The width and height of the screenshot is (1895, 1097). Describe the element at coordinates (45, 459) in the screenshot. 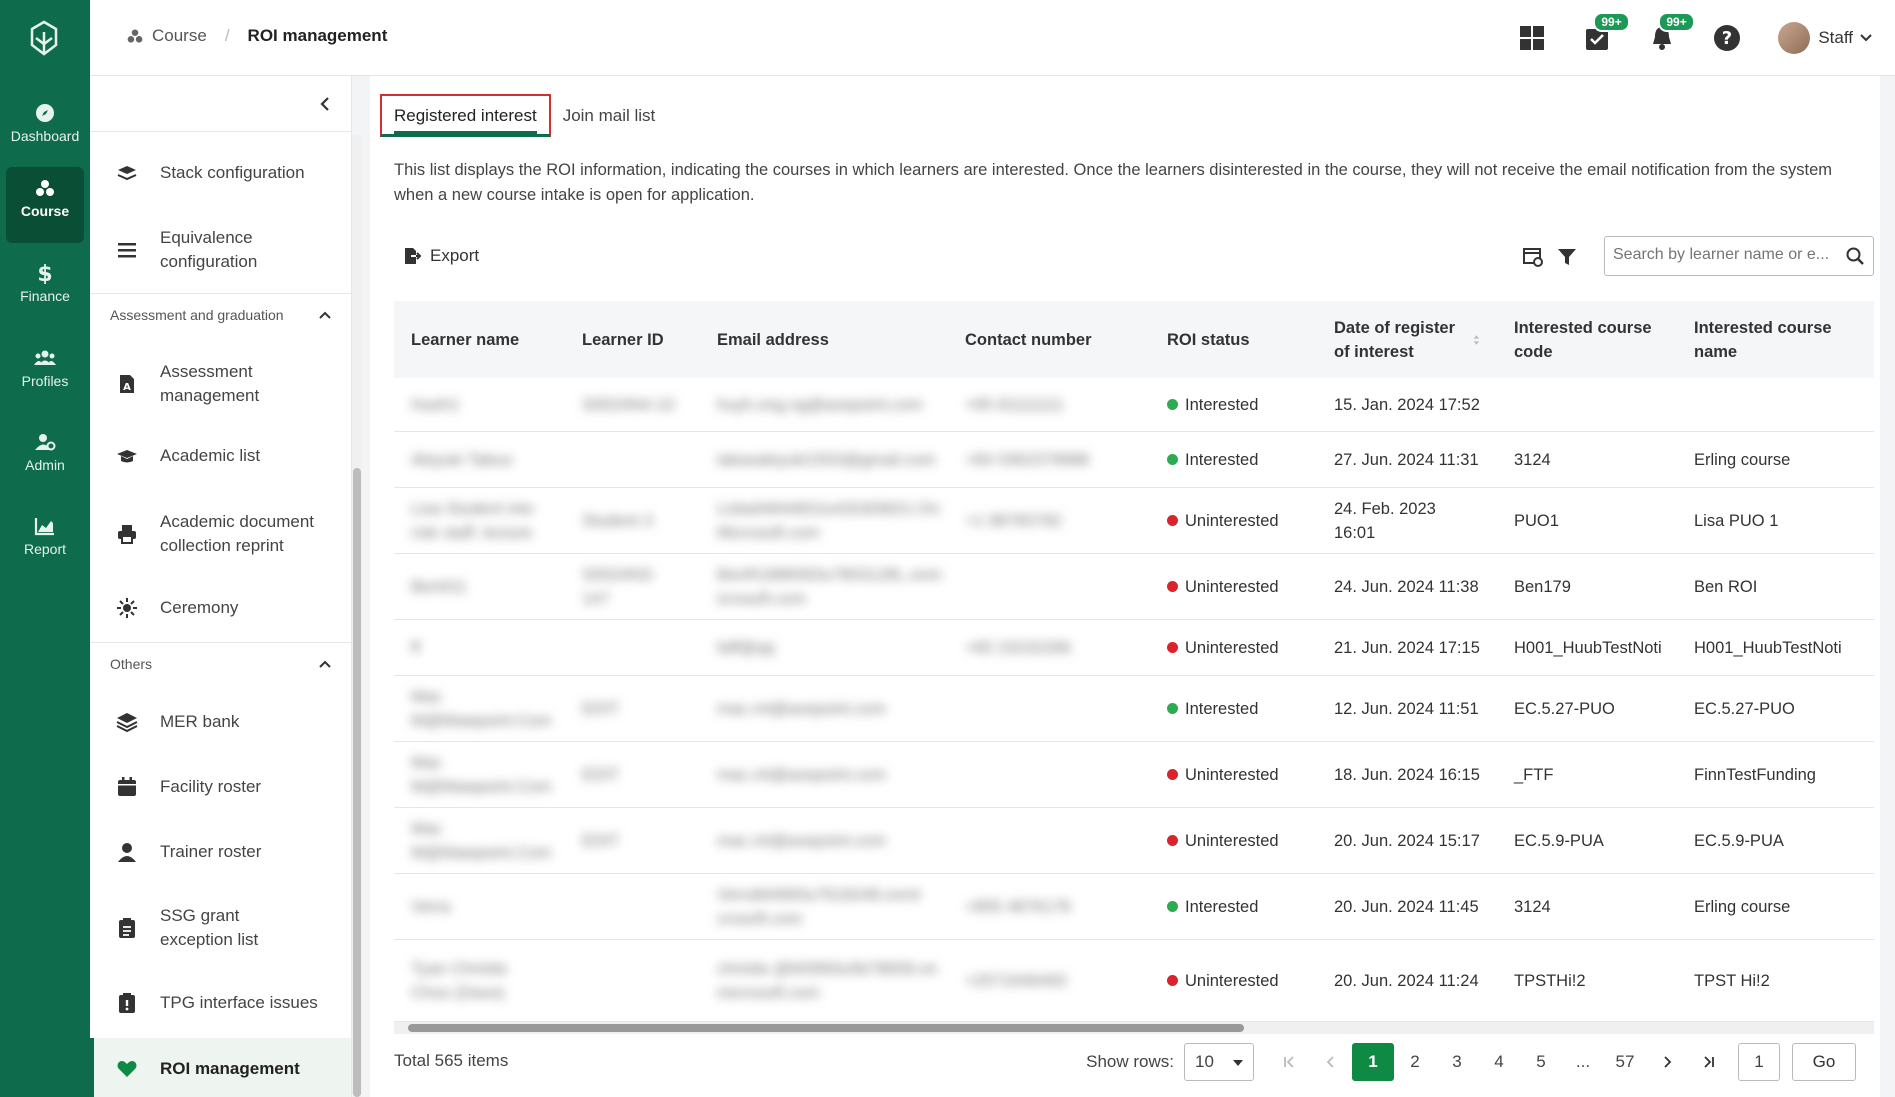

I see `rail-item-admin: Admin` at that location.